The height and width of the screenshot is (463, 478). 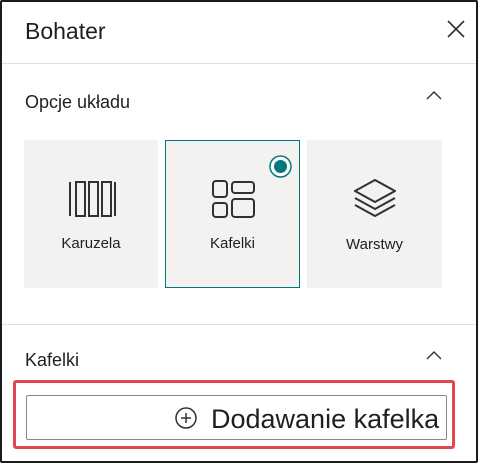 I want to click on layout-options-collapse-button, so click(x=434, y=96).